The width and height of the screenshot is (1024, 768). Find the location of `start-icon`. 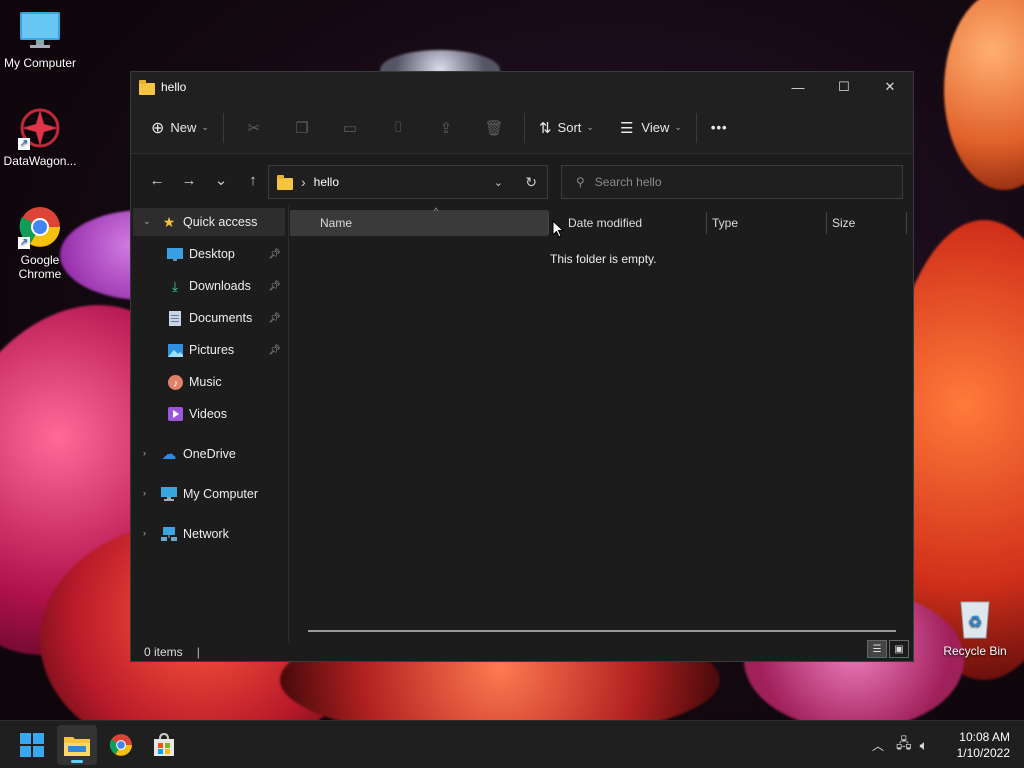

start-icon is located at coordinates (32, 745).